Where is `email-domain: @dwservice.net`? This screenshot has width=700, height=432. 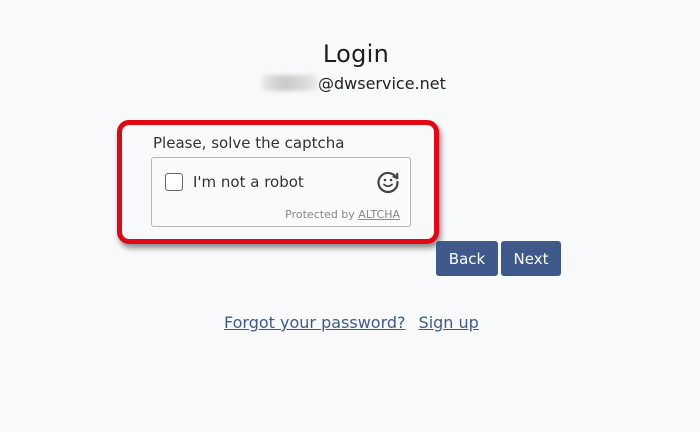
email-domain: @dwservice.net is located at coordinates (382, 83).